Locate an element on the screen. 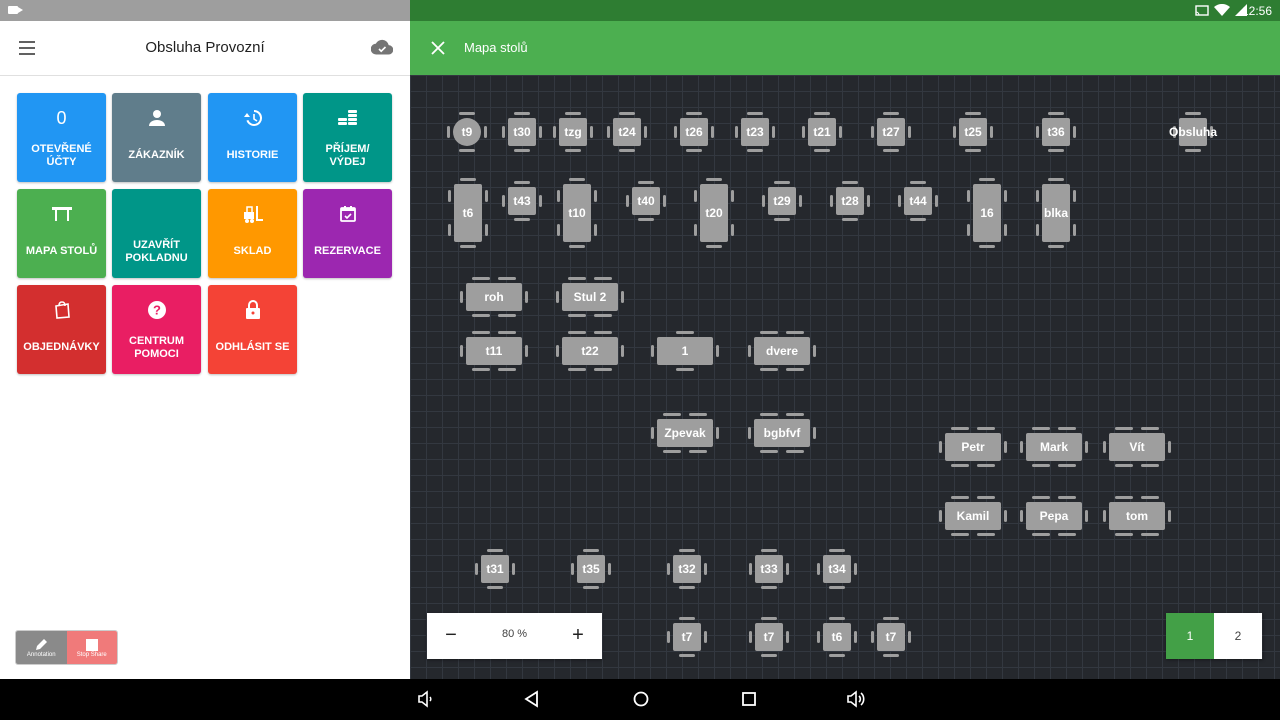  table-t35: t35 is located at coordinates (591, 569).